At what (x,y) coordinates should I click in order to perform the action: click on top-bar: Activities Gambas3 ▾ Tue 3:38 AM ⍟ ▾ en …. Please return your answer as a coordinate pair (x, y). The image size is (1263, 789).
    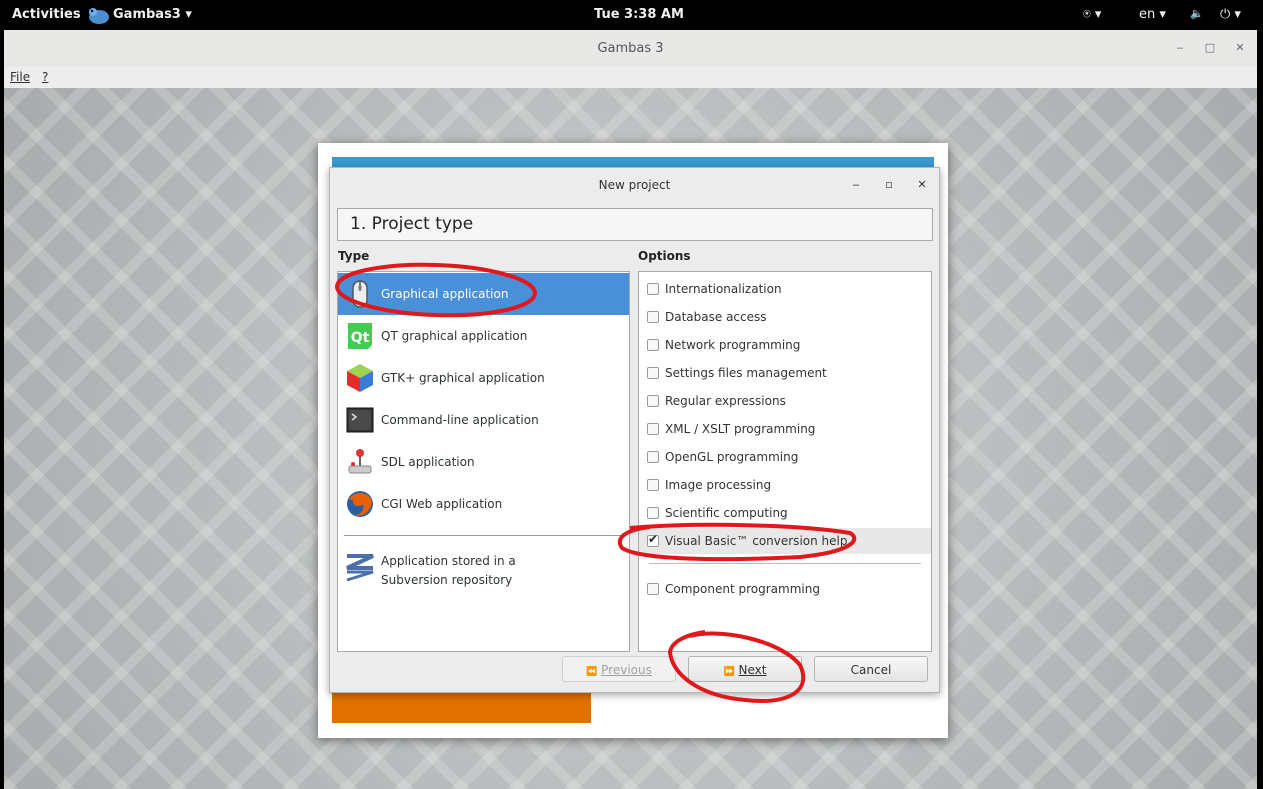
    Looking at the image, I should click on (631, 15).